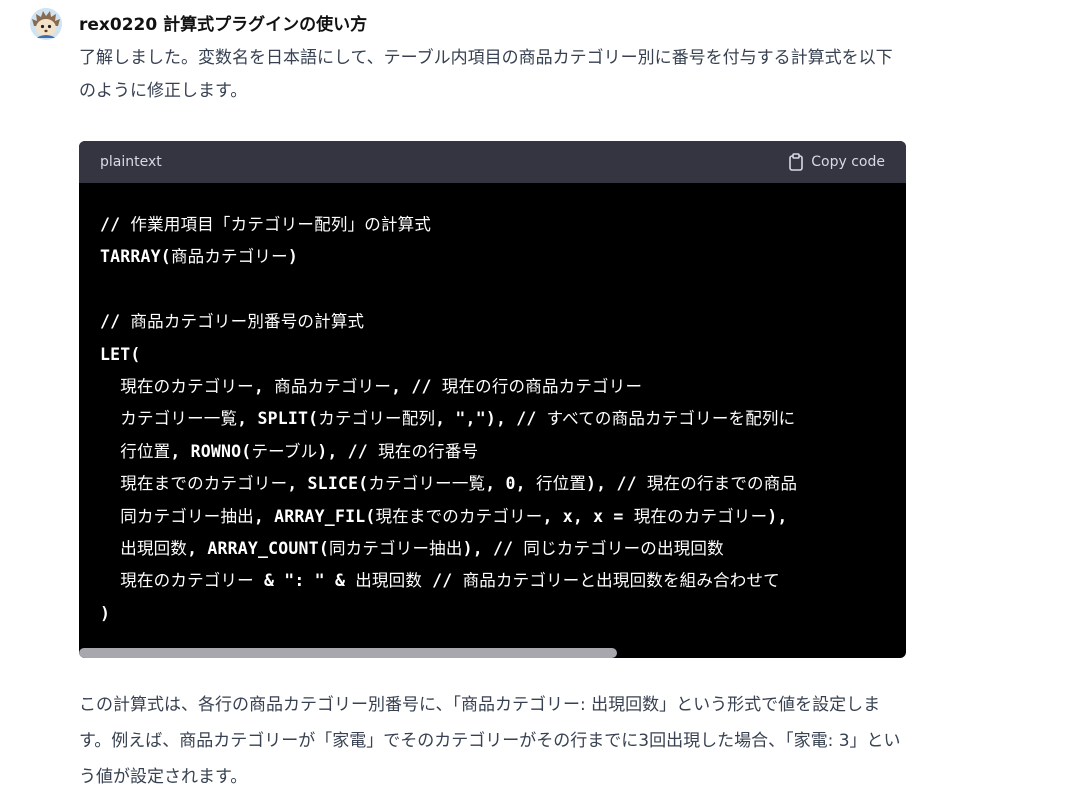  I want to click on code-language-label: plaintext, so click(131, 162).